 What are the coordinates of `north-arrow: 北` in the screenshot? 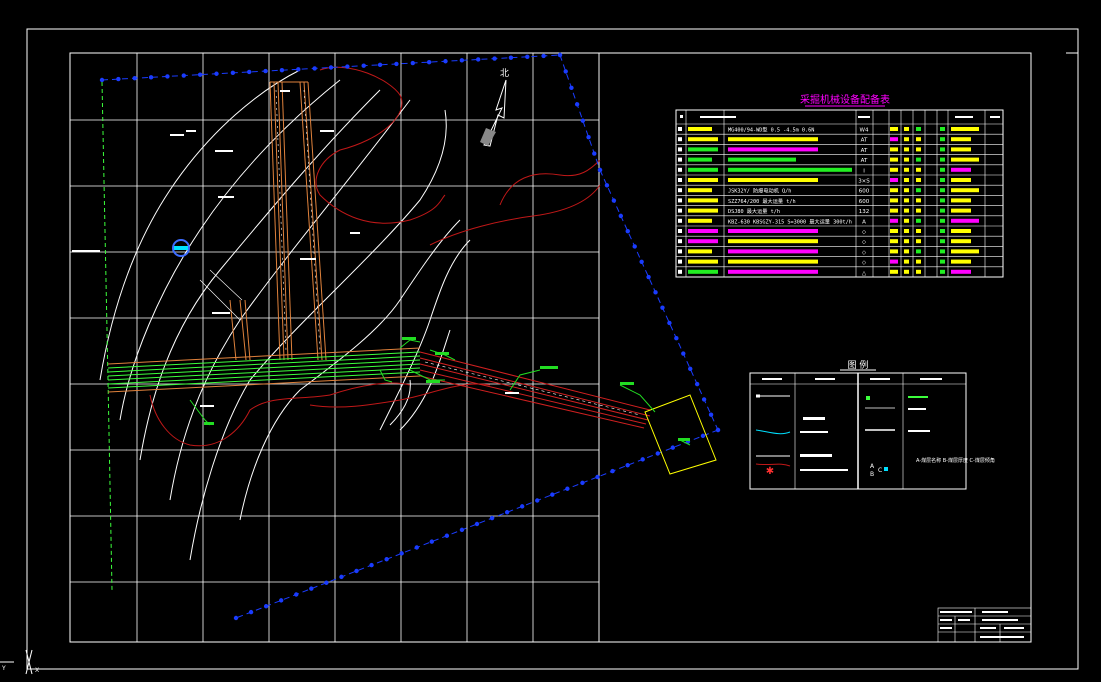 It's located at (494, 107).